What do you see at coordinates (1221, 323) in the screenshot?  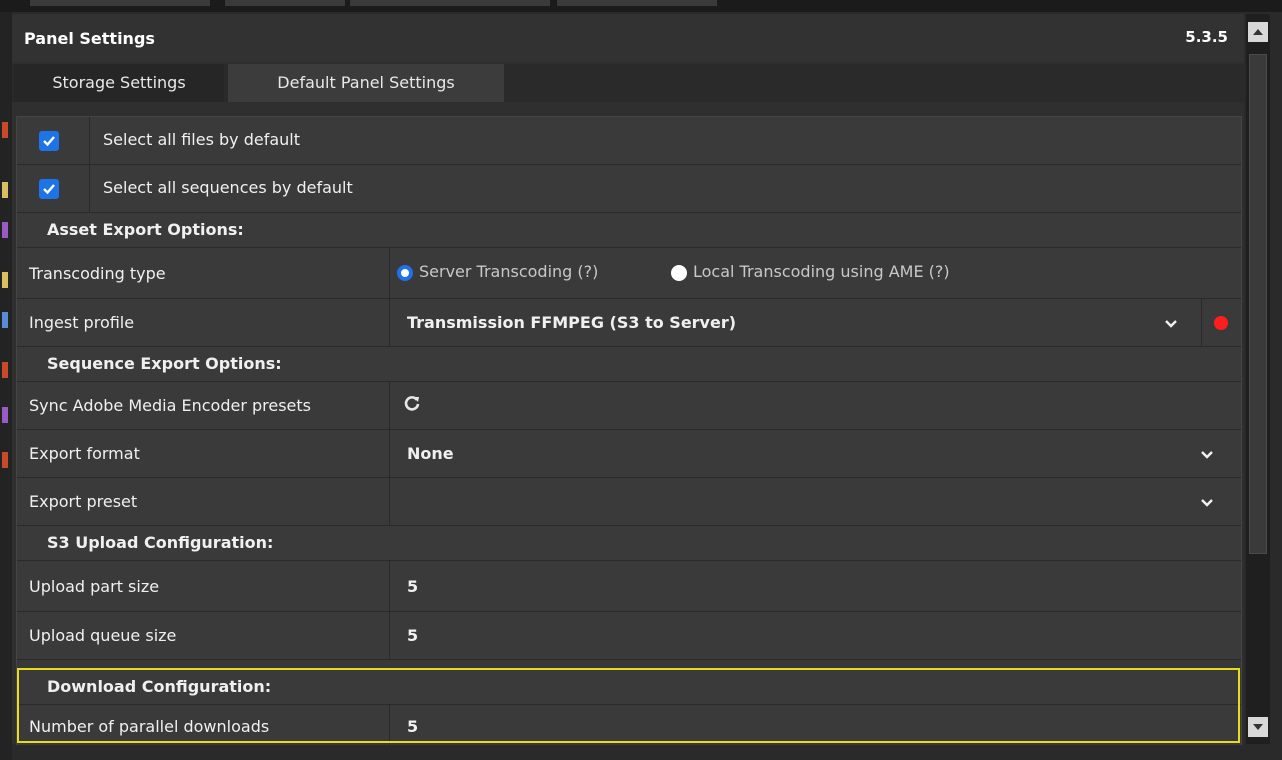 I see `status-dot-icon` at bounding box center [1221, 323].